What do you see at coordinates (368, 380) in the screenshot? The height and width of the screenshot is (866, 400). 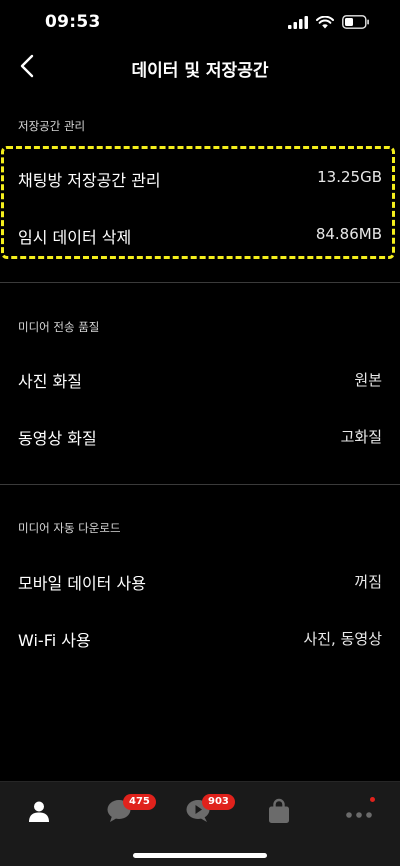 I see `row-value: 원본` at bounding box center [368, 380].